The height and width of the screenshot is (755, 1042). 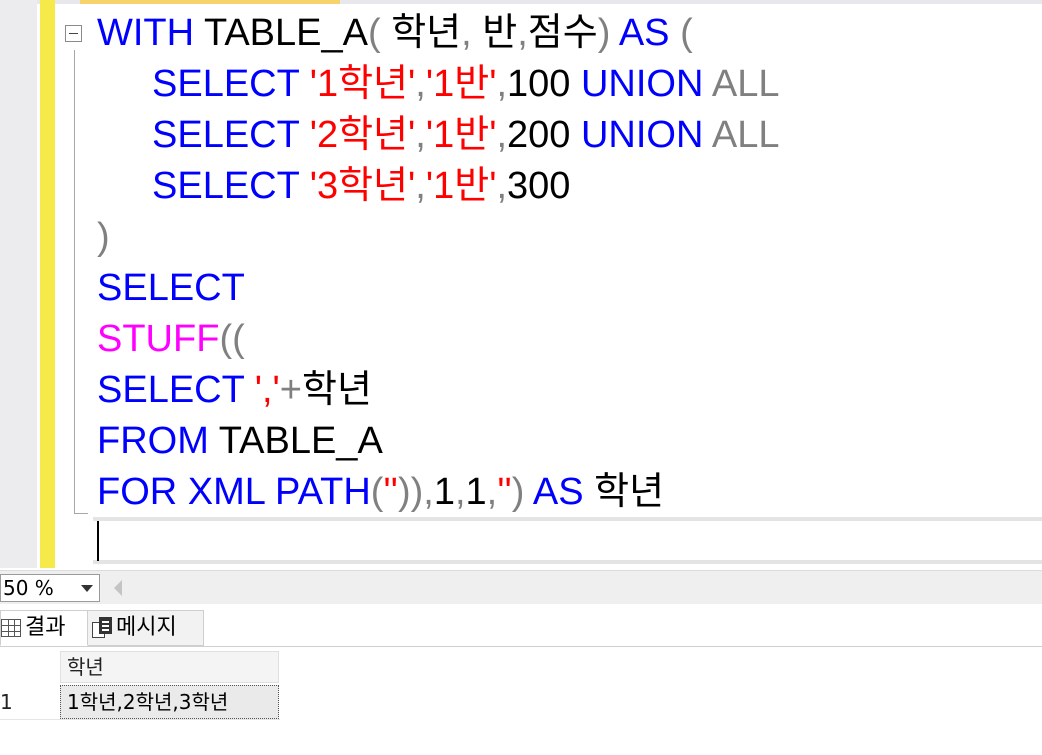 I want to click on code-line: WITH TABLE_A( 학년, 반,점수) AS (, so click(x=438, y=33).